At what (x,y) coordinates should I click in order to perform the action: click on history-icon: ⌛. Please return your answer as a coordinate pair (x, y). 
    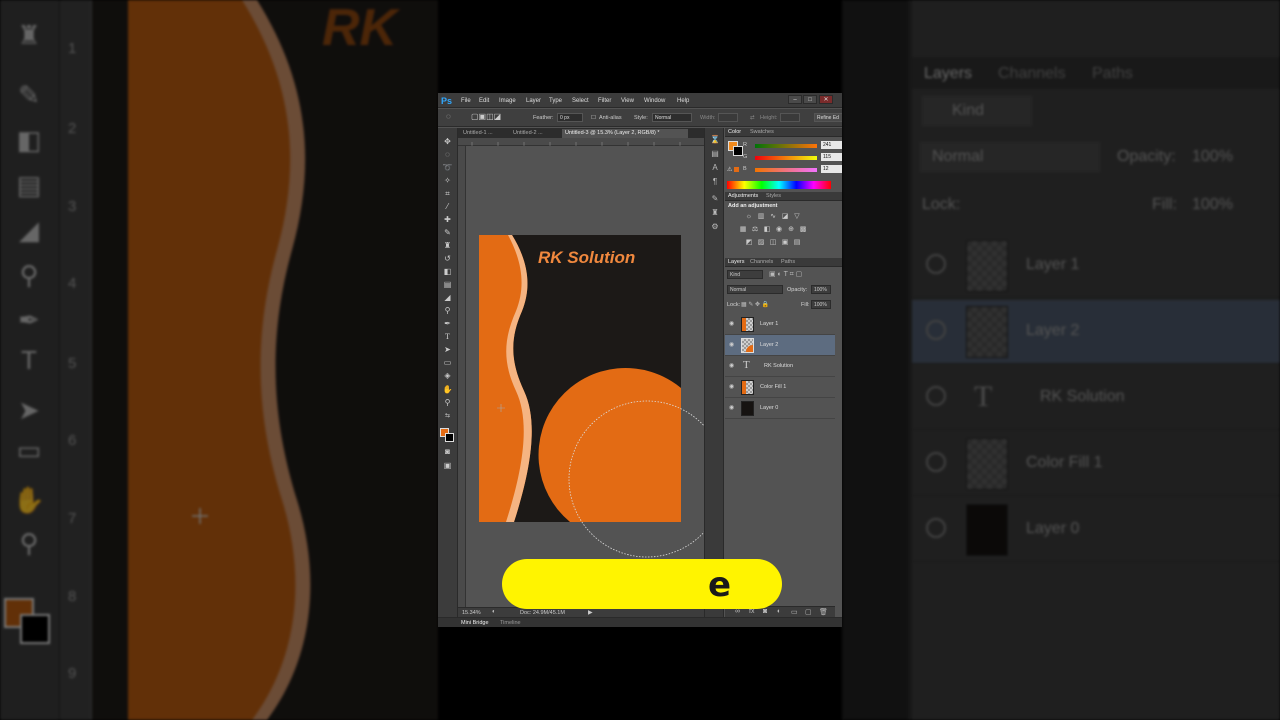
    Looking at the image, I should click on (715, 140).